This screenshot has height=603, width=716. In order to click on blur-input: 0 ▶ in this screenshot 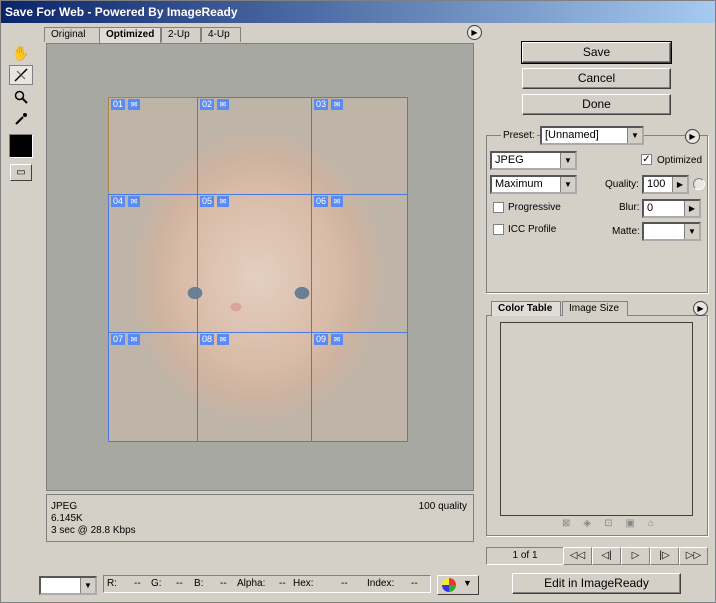, I will do `click(671, 208)`.